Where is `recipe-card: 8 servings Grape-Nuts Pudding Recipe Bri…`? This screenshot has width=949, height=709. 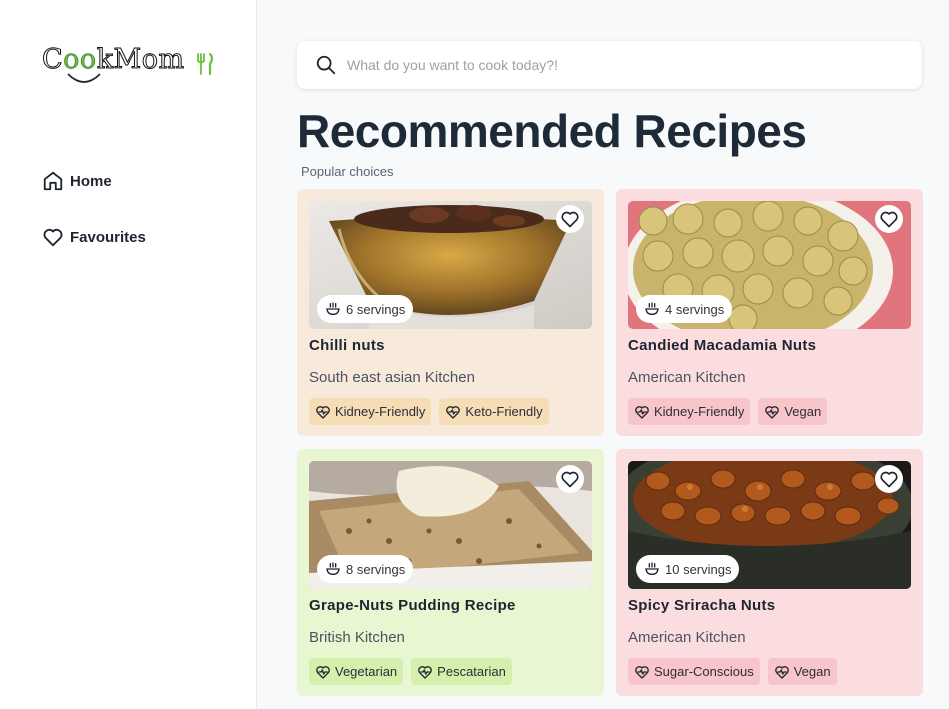 recipe-card: 8 servings Grape-Nuts Pudding Recipe Bri… is located at coordinates (450, 572).